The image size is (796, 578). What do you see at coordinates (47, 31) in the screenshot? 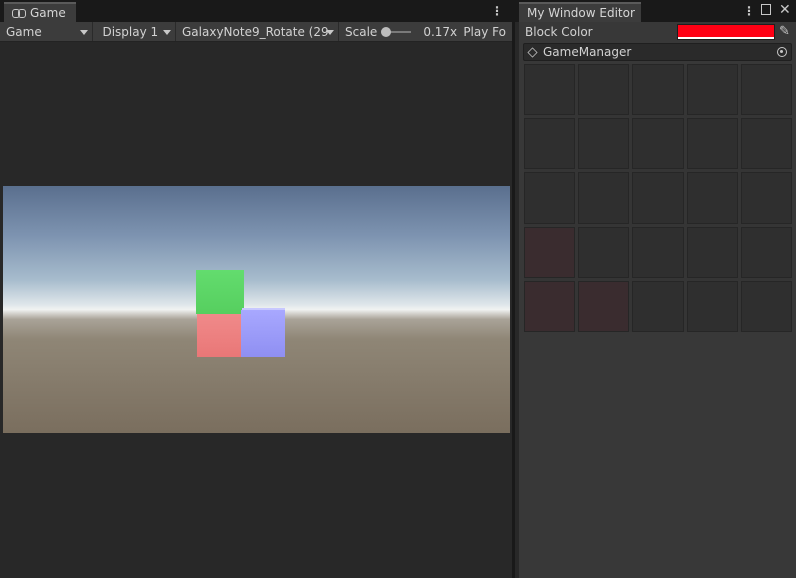
I see `view-dropdown: Game` at bounding box center [47, 31].